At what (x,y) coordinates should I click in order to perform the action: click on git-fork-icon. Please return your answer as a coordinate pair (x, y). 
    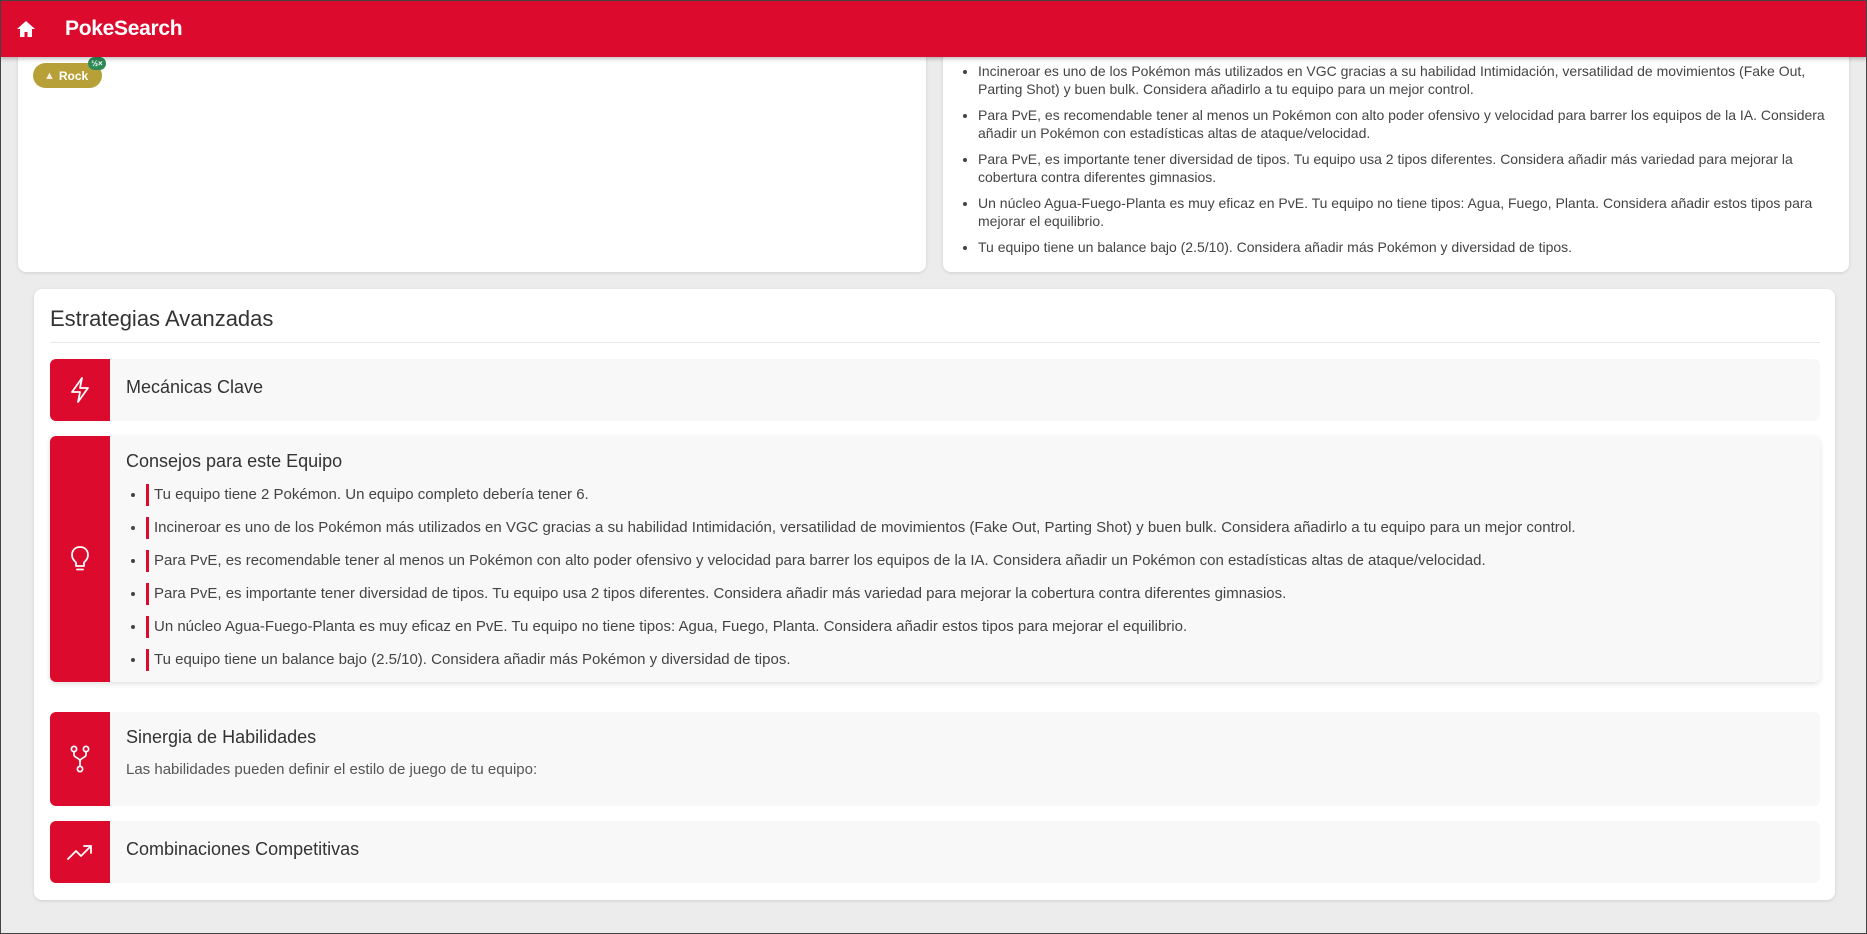
    Looking at the image, I should click on (80, 759).